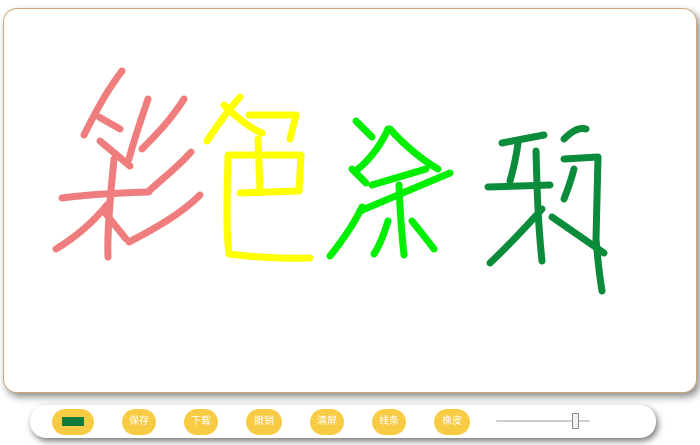 Image resolution: width=700 pixels, height=445 pixels. What do you see at coordinates (128, 164) in the screenshot?
I see `stroke-cai` at bounding box center [128, 164].